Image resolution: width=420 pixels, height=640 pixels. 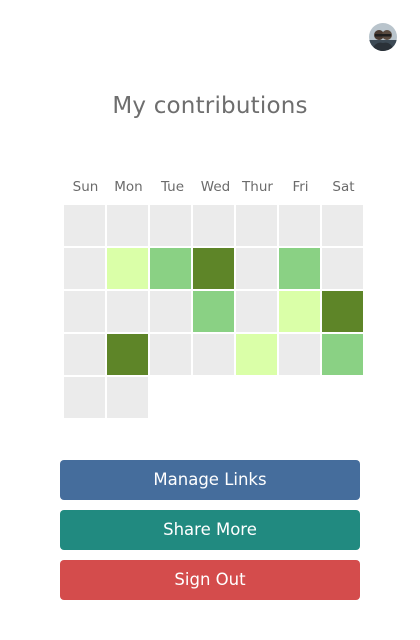 I want to click on sign-out-button: Sign Out, so click(x=210, y=580).